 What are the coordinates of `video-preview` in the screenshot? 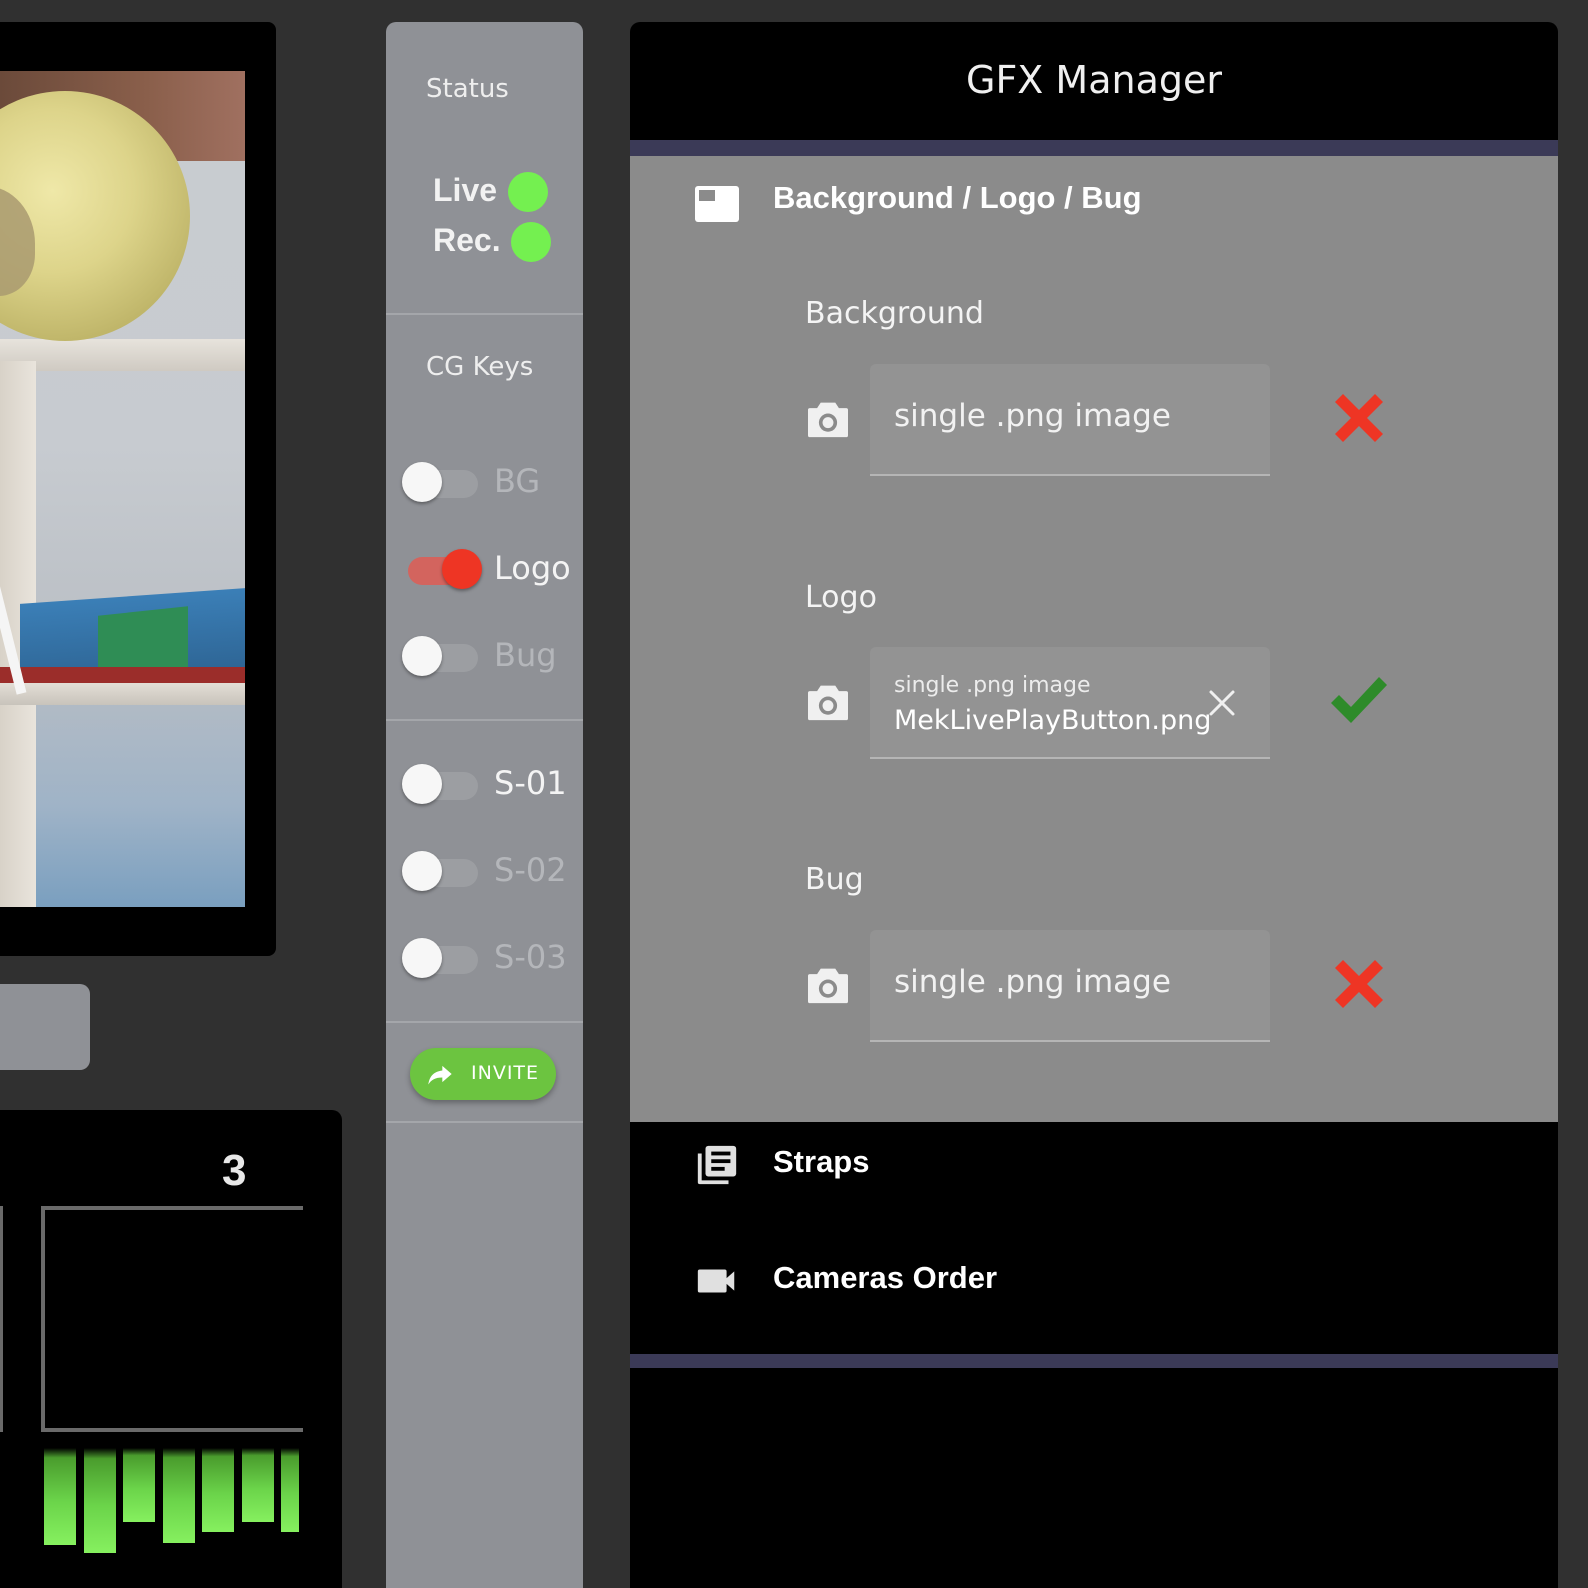 It's located at (138, 489).